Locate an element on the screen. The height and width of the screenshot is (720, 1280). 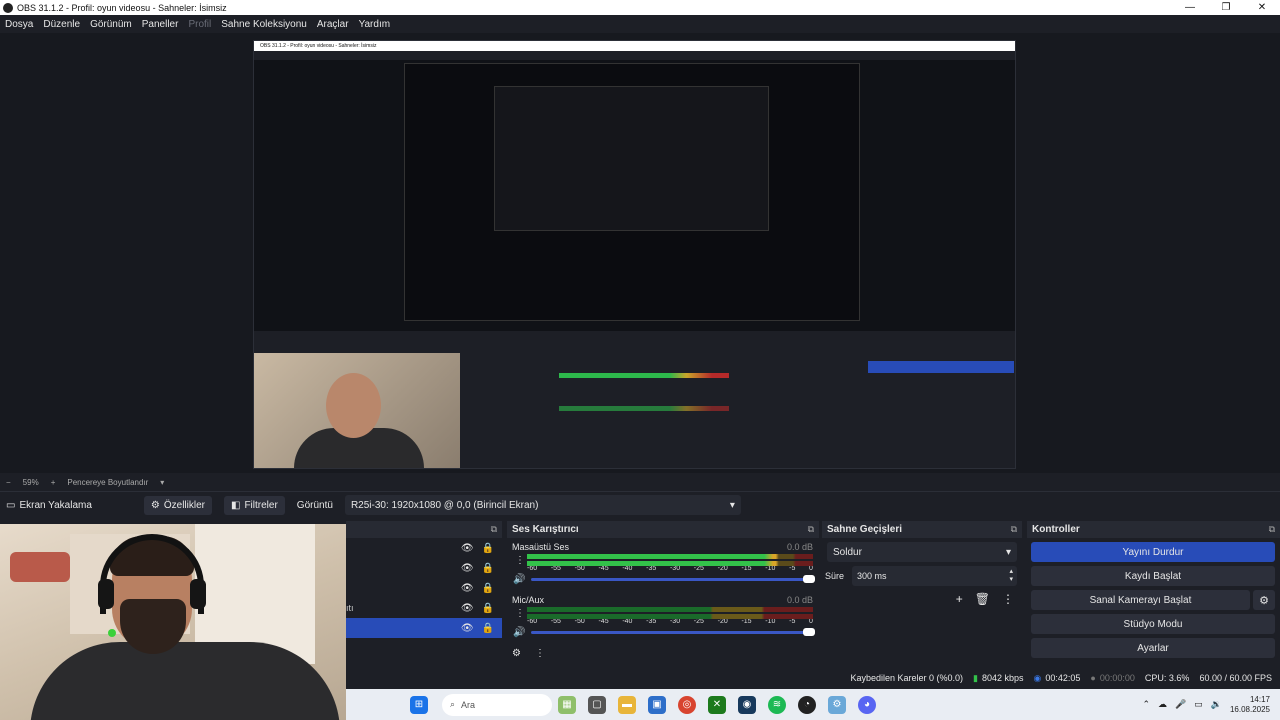
minimize-icon: — is located at coordinates (1190, 7).